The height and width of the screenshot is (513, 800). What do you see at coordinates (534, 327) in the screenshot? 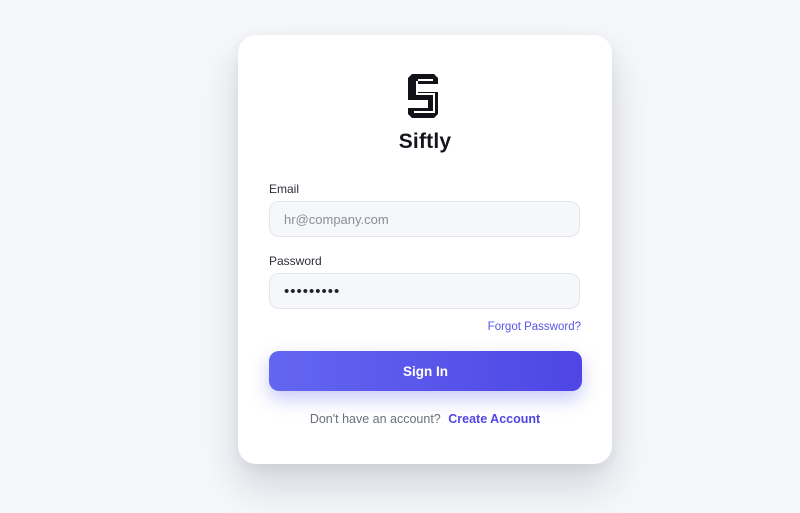
I see `forgot-password-link: Forgot Password?` at bounding box center [534, 327].